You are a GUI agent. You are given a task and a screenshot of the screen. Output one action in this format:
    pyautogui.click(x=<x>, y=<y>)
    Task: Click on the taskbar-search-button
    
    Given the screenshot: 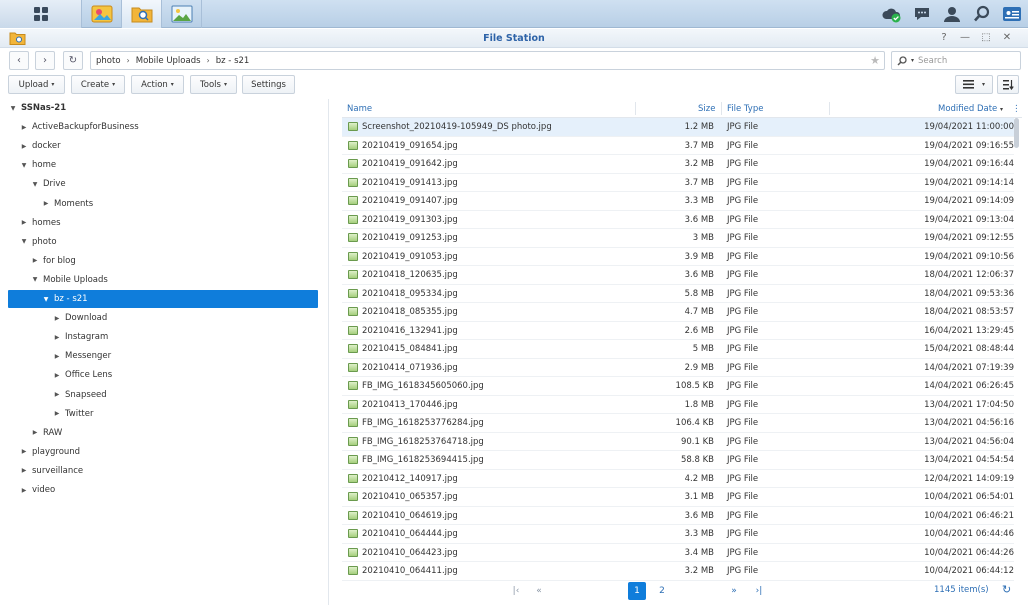 What is the action you would take?
    pyautogui.click(x=982, y=14)
    